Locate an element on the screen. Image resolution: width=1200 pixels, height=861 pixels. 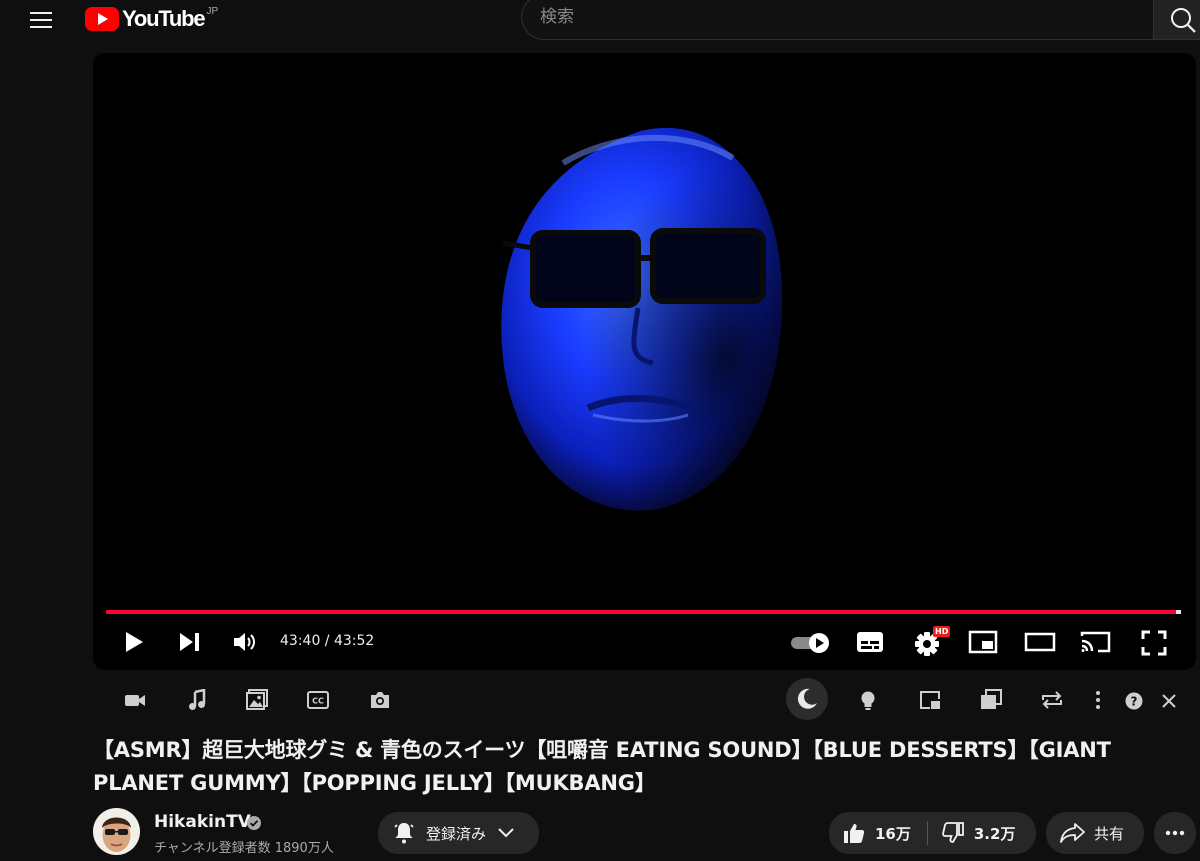
help-button: ? is located at coordinates (1134, 701).